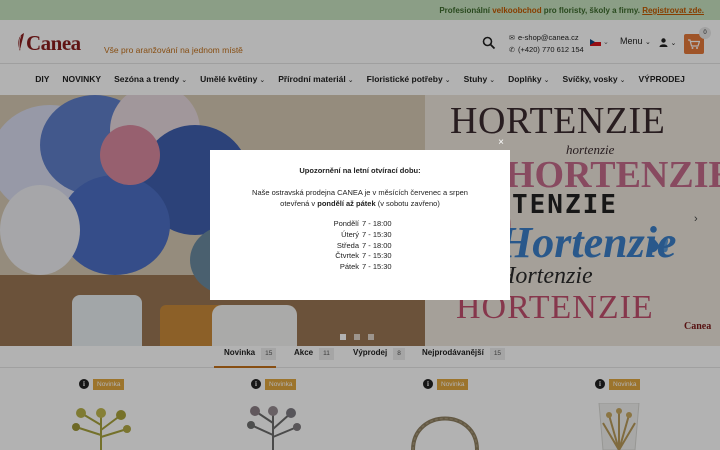 The width and height of the screenshot is (720, 450). Describe the element at coordinates (362, 223) in the screenshot. I see `hours-row: Pondělí 7 - 18:00` at that location.